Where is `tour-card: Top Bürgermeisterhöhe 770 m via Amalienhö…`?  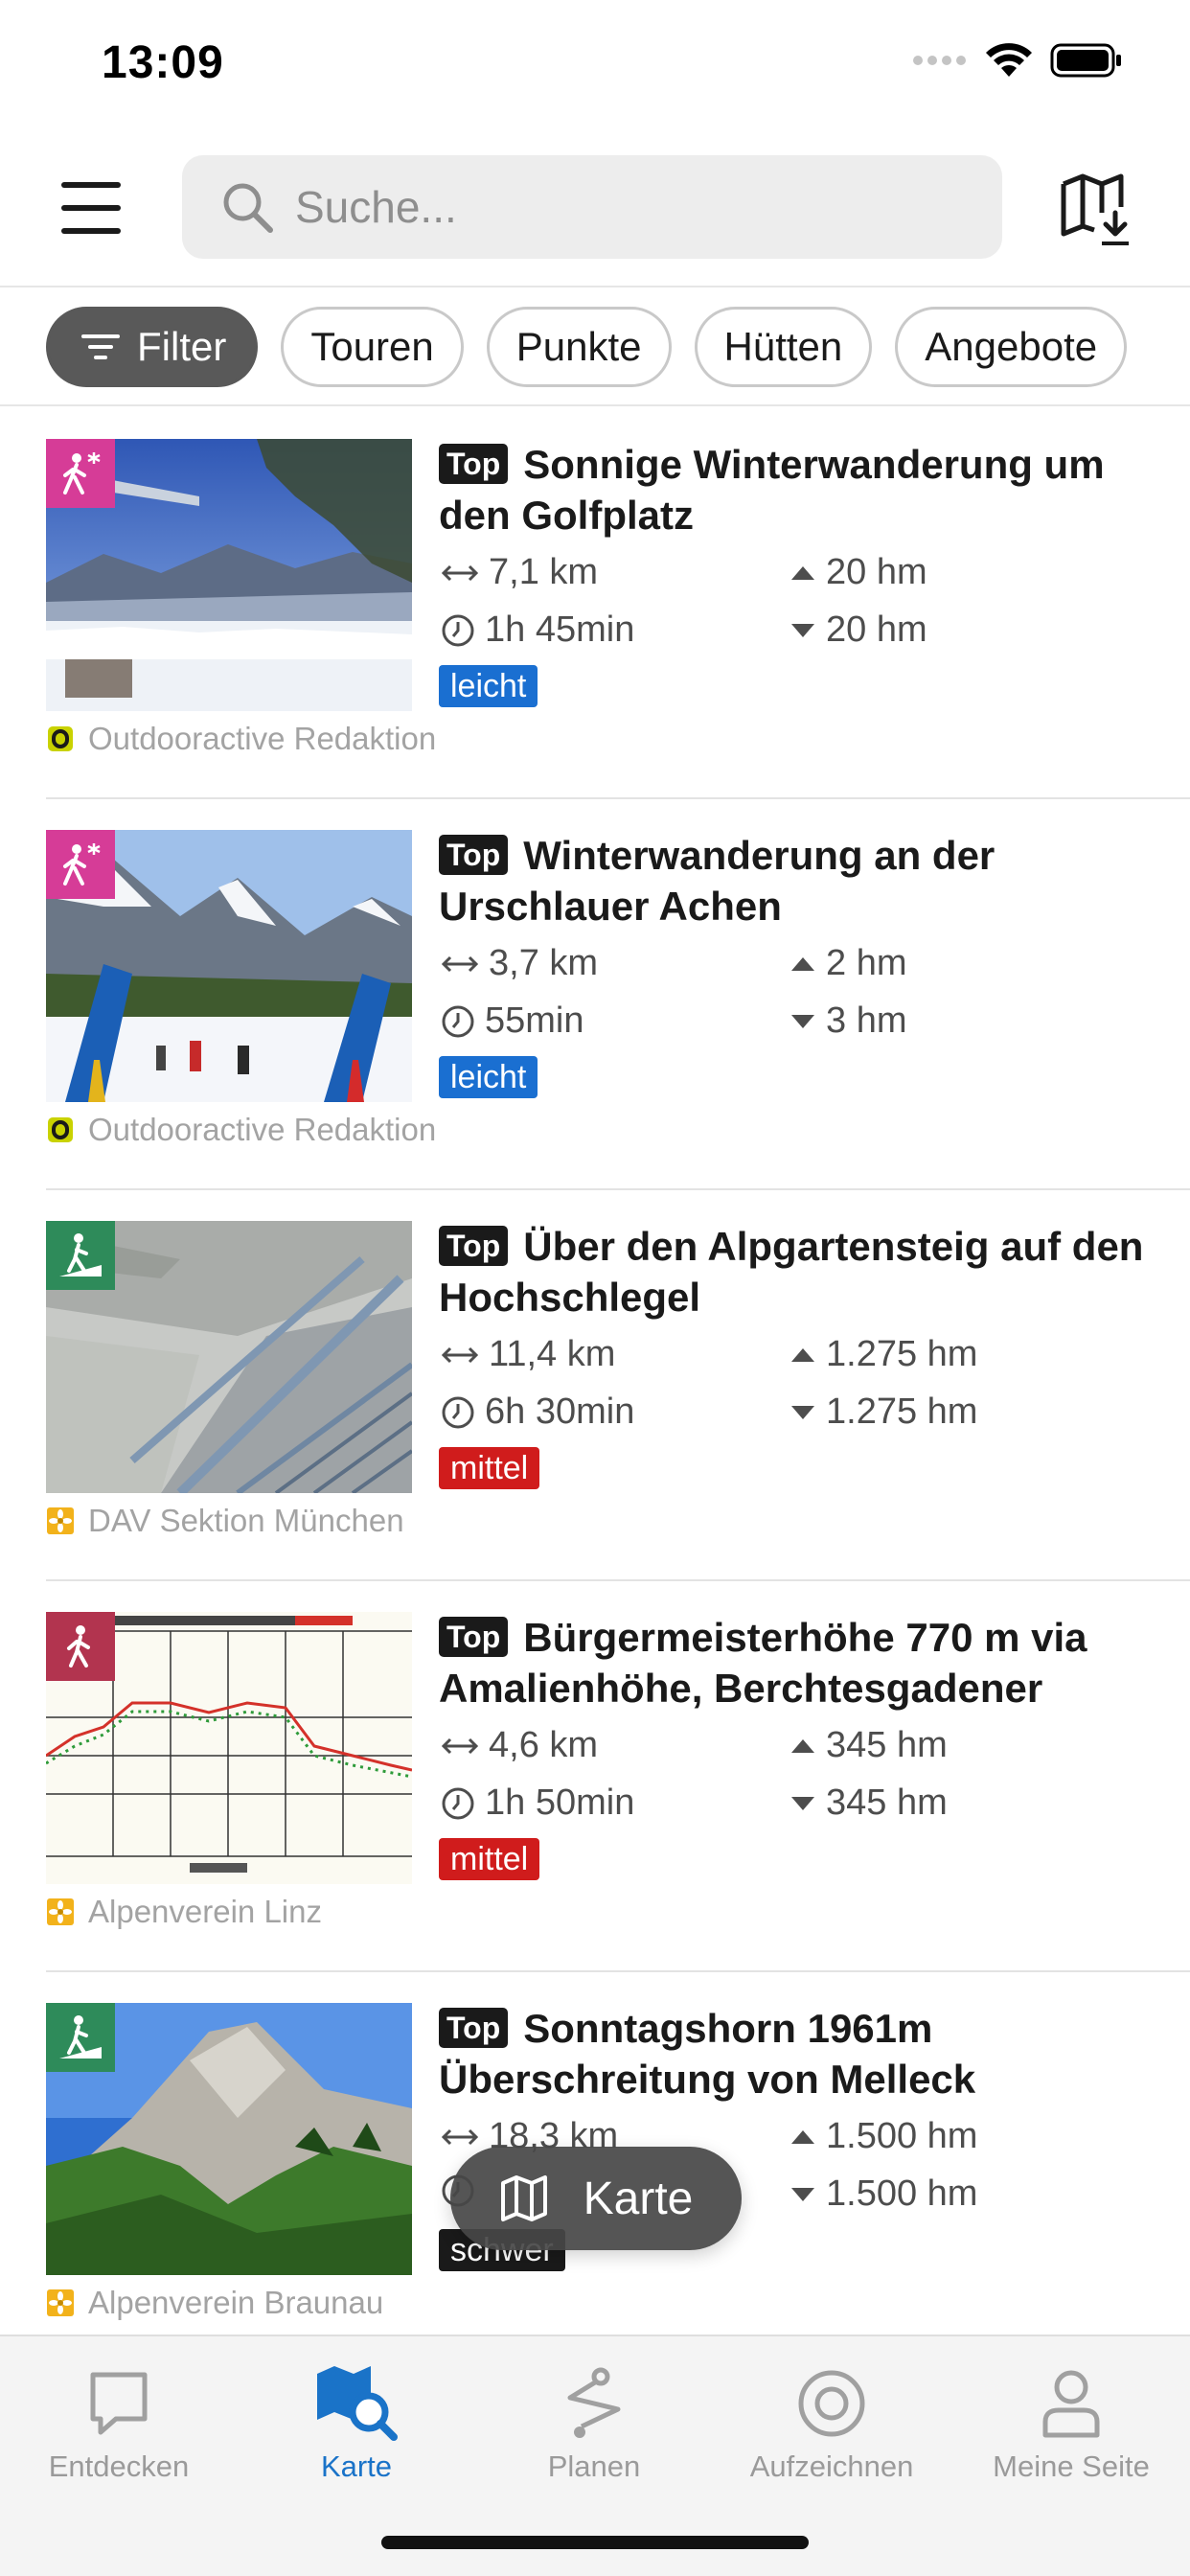 tour-card: Top Bürgermeisterhöhe 770 m via Amalienhö… is located at coordinates (618, 1776).